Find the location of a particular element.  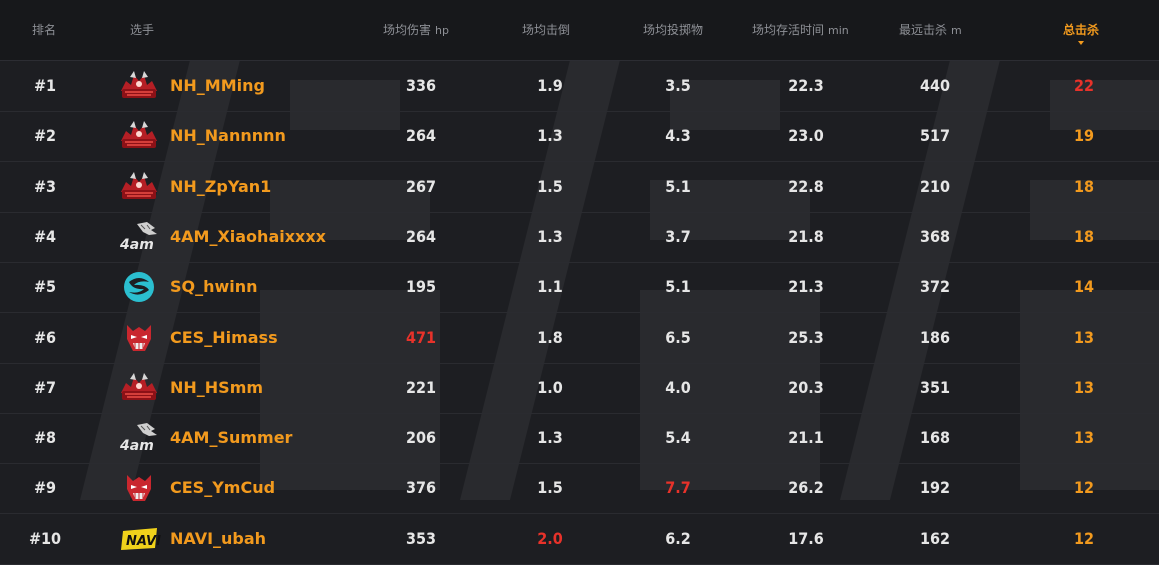

player-name-link: 4AM_Summer is located at coordinates (231, 438).